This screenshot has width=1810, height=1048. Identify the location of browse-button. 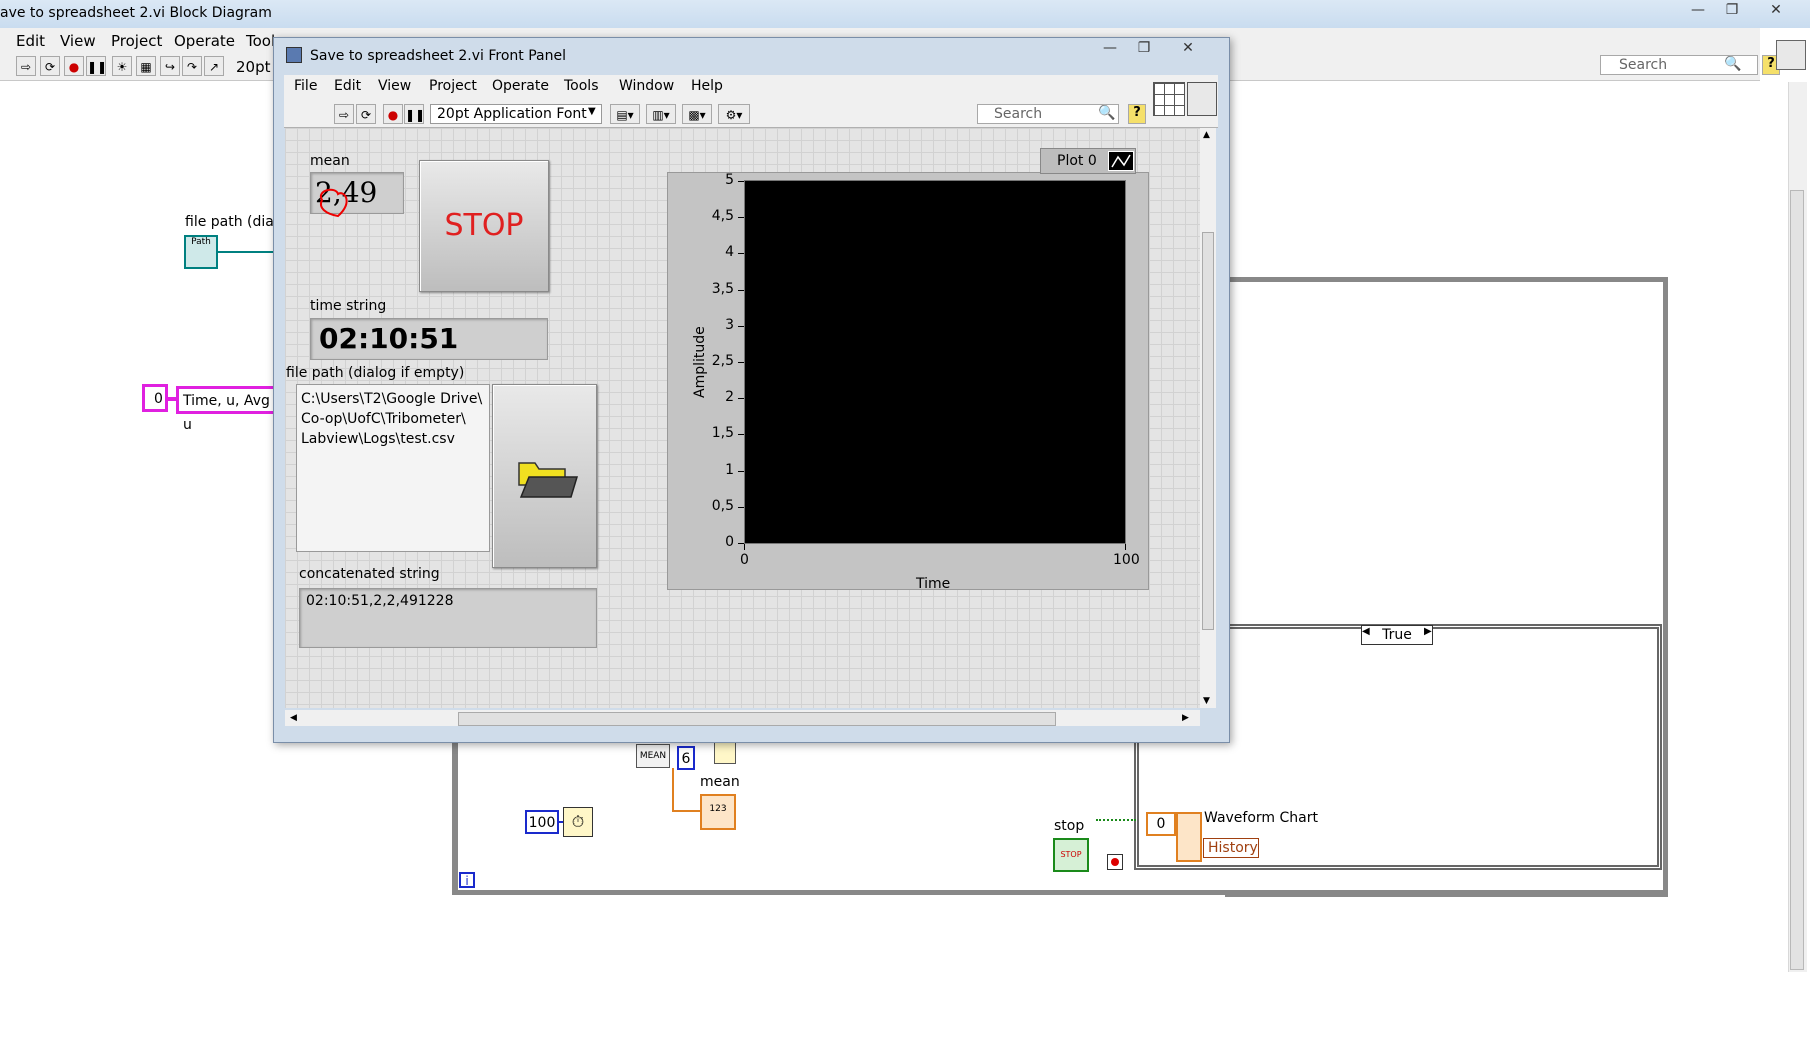
(544, 476).